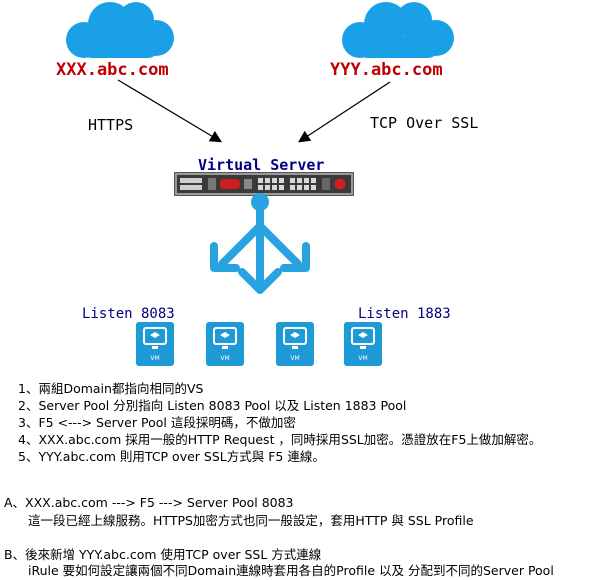 The height and width of the screenshot is (580, 611). Describe the element at coordinates (344, 112) in the screenshot. I see `arrow-tcp-over-ssl` at that location.